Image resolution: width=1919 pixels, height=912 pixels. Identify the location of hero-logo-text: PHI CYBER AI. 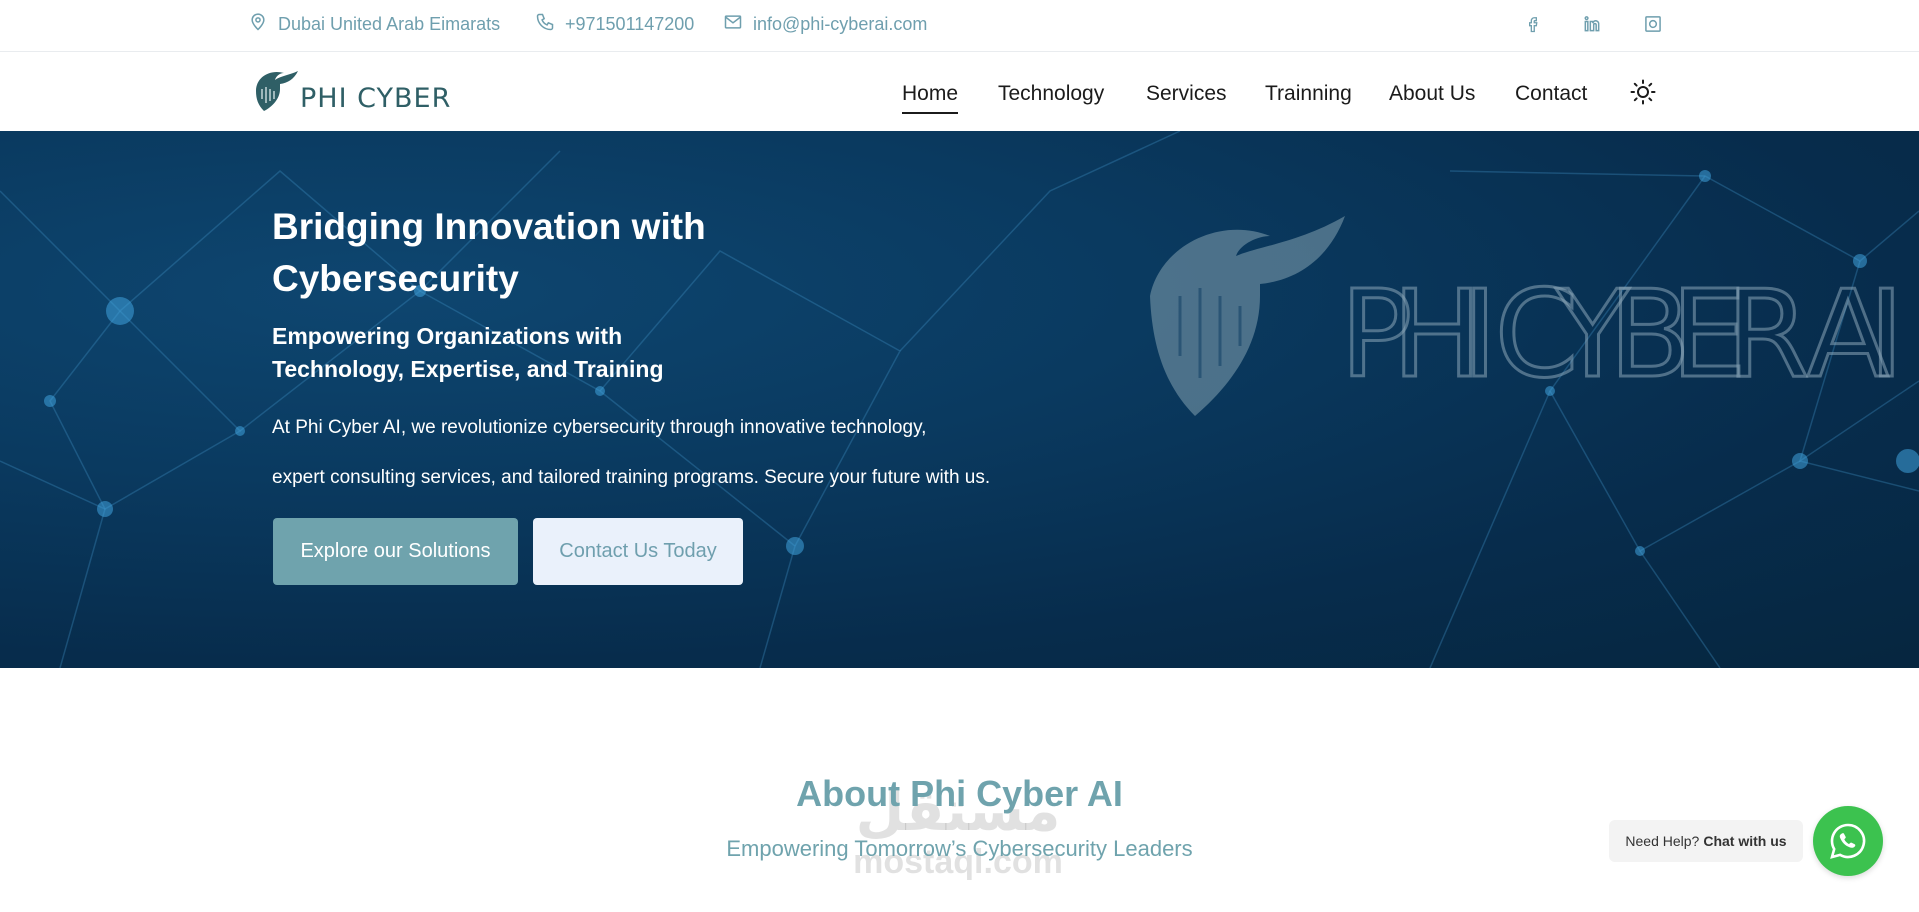
(1625, 335).